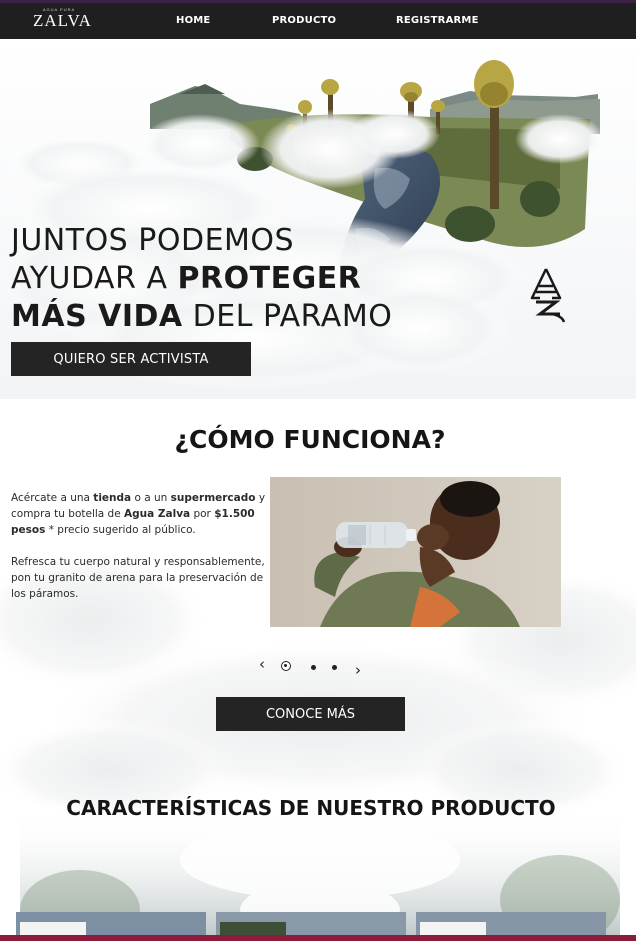  What do you see at coordinates (151, 498) in the screenshot?
I see `how-p1-text-2: o a un` at bounding box center [151, 498].